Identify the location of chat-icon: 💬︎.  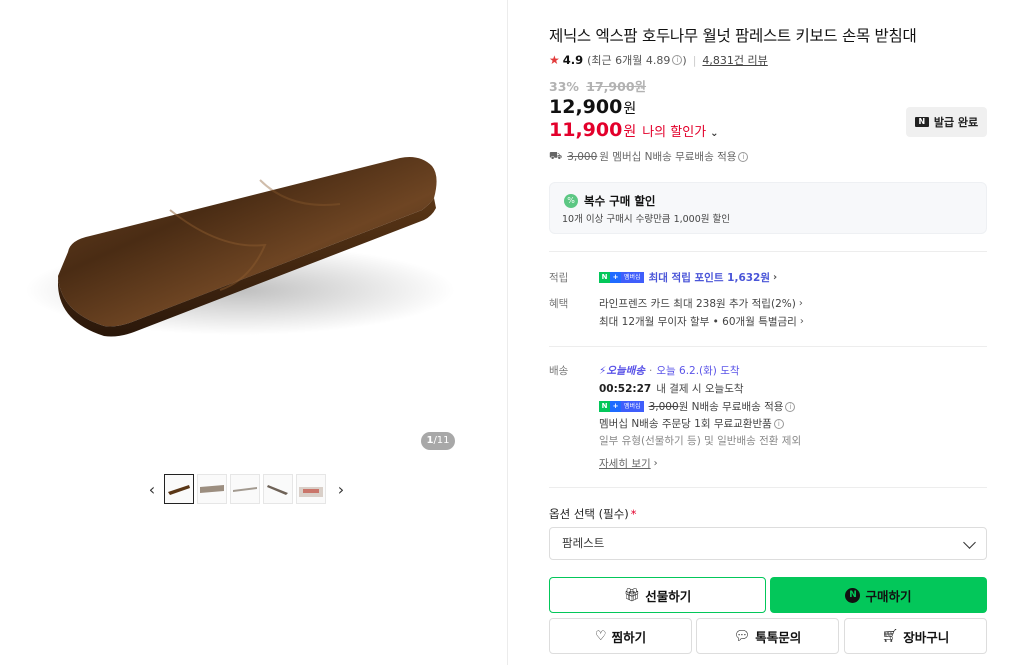
(742, 636).